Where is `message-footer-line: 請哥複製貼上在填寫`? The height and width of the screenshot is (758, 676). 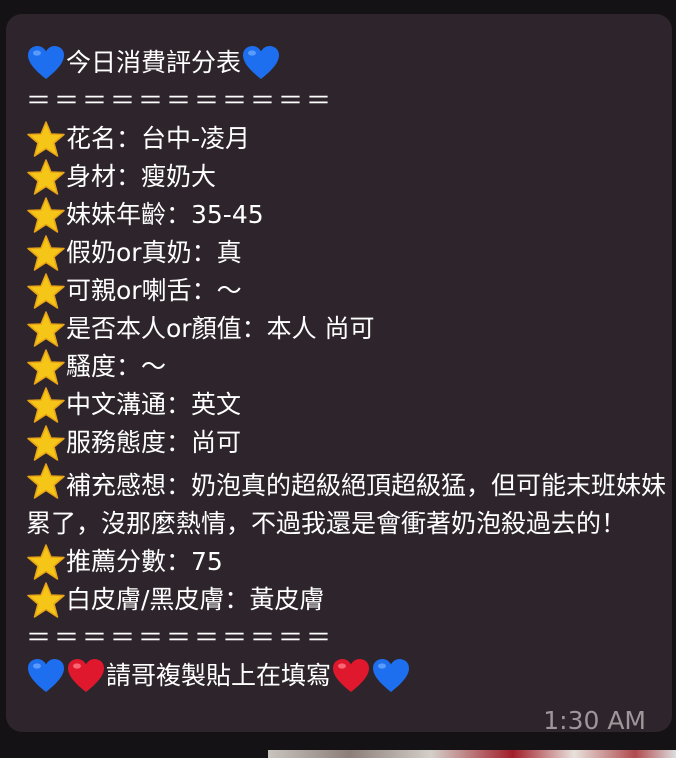 message-footer-line: 請哥複製貼上在填寫 is located at coordinates (346, 676).